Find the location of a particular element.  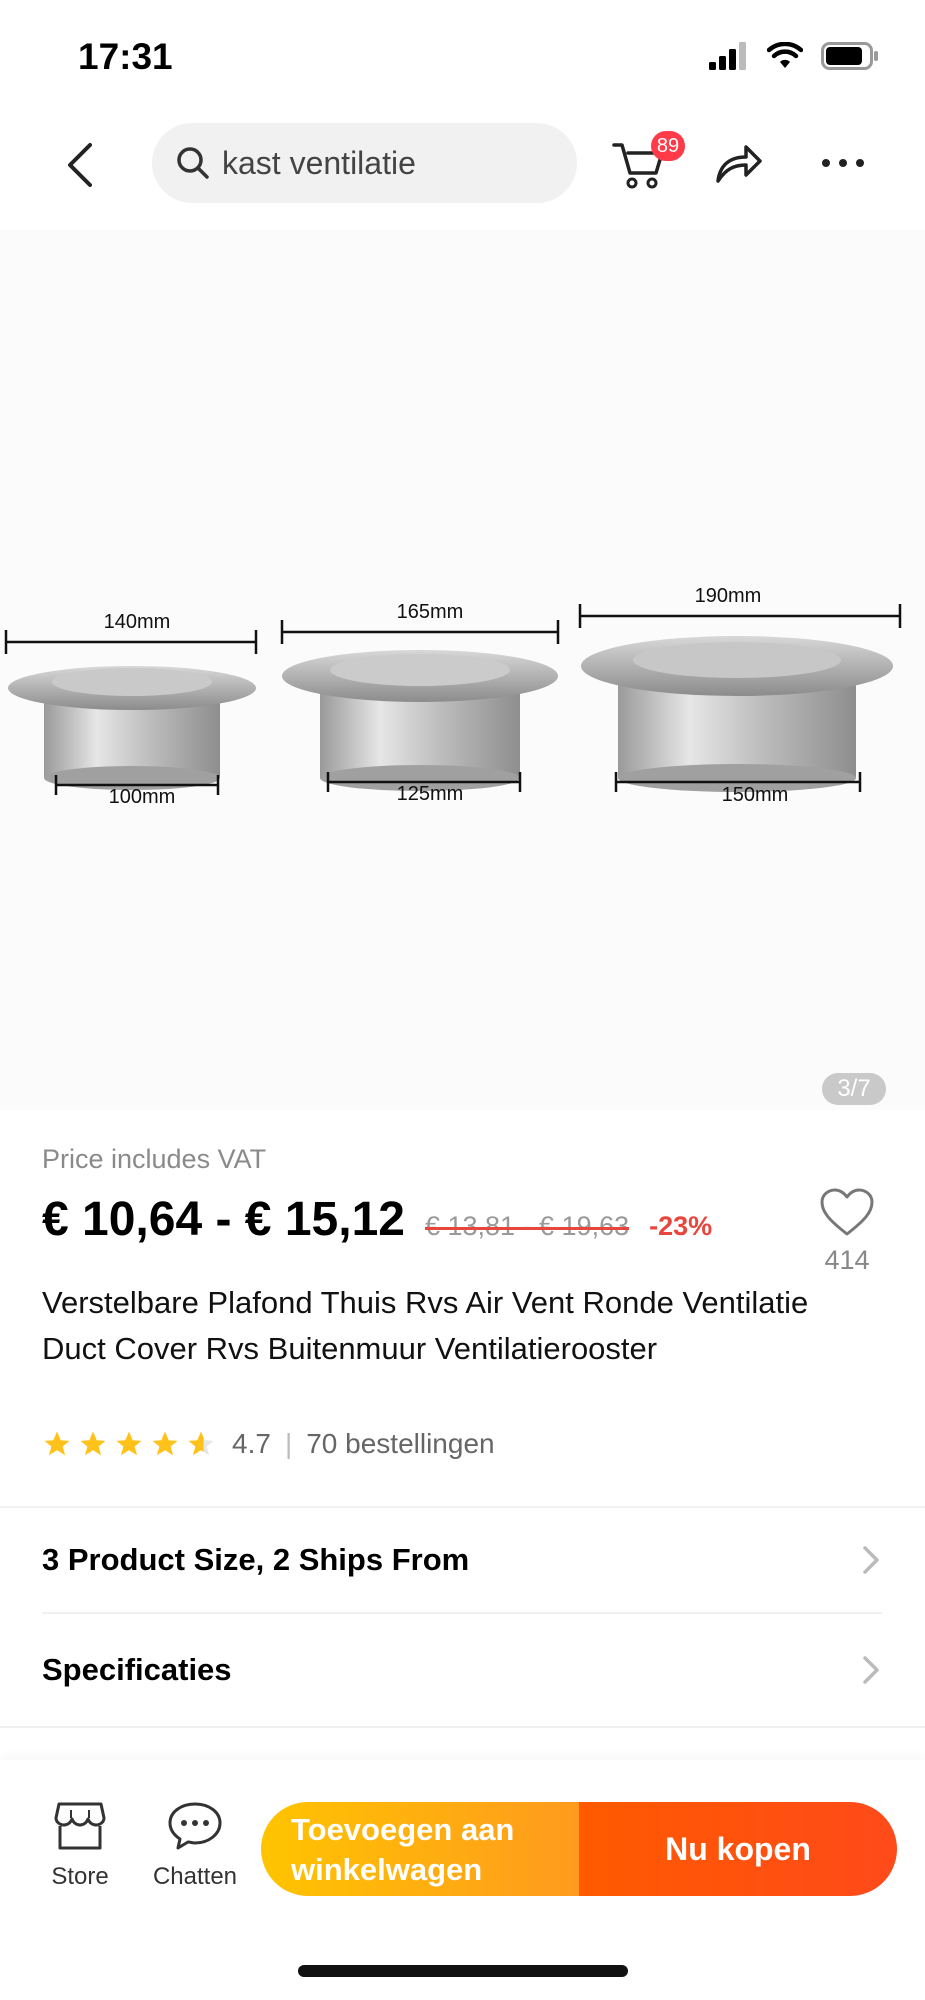

wishlist-button: 414 is located at coordinates (847, 1232).